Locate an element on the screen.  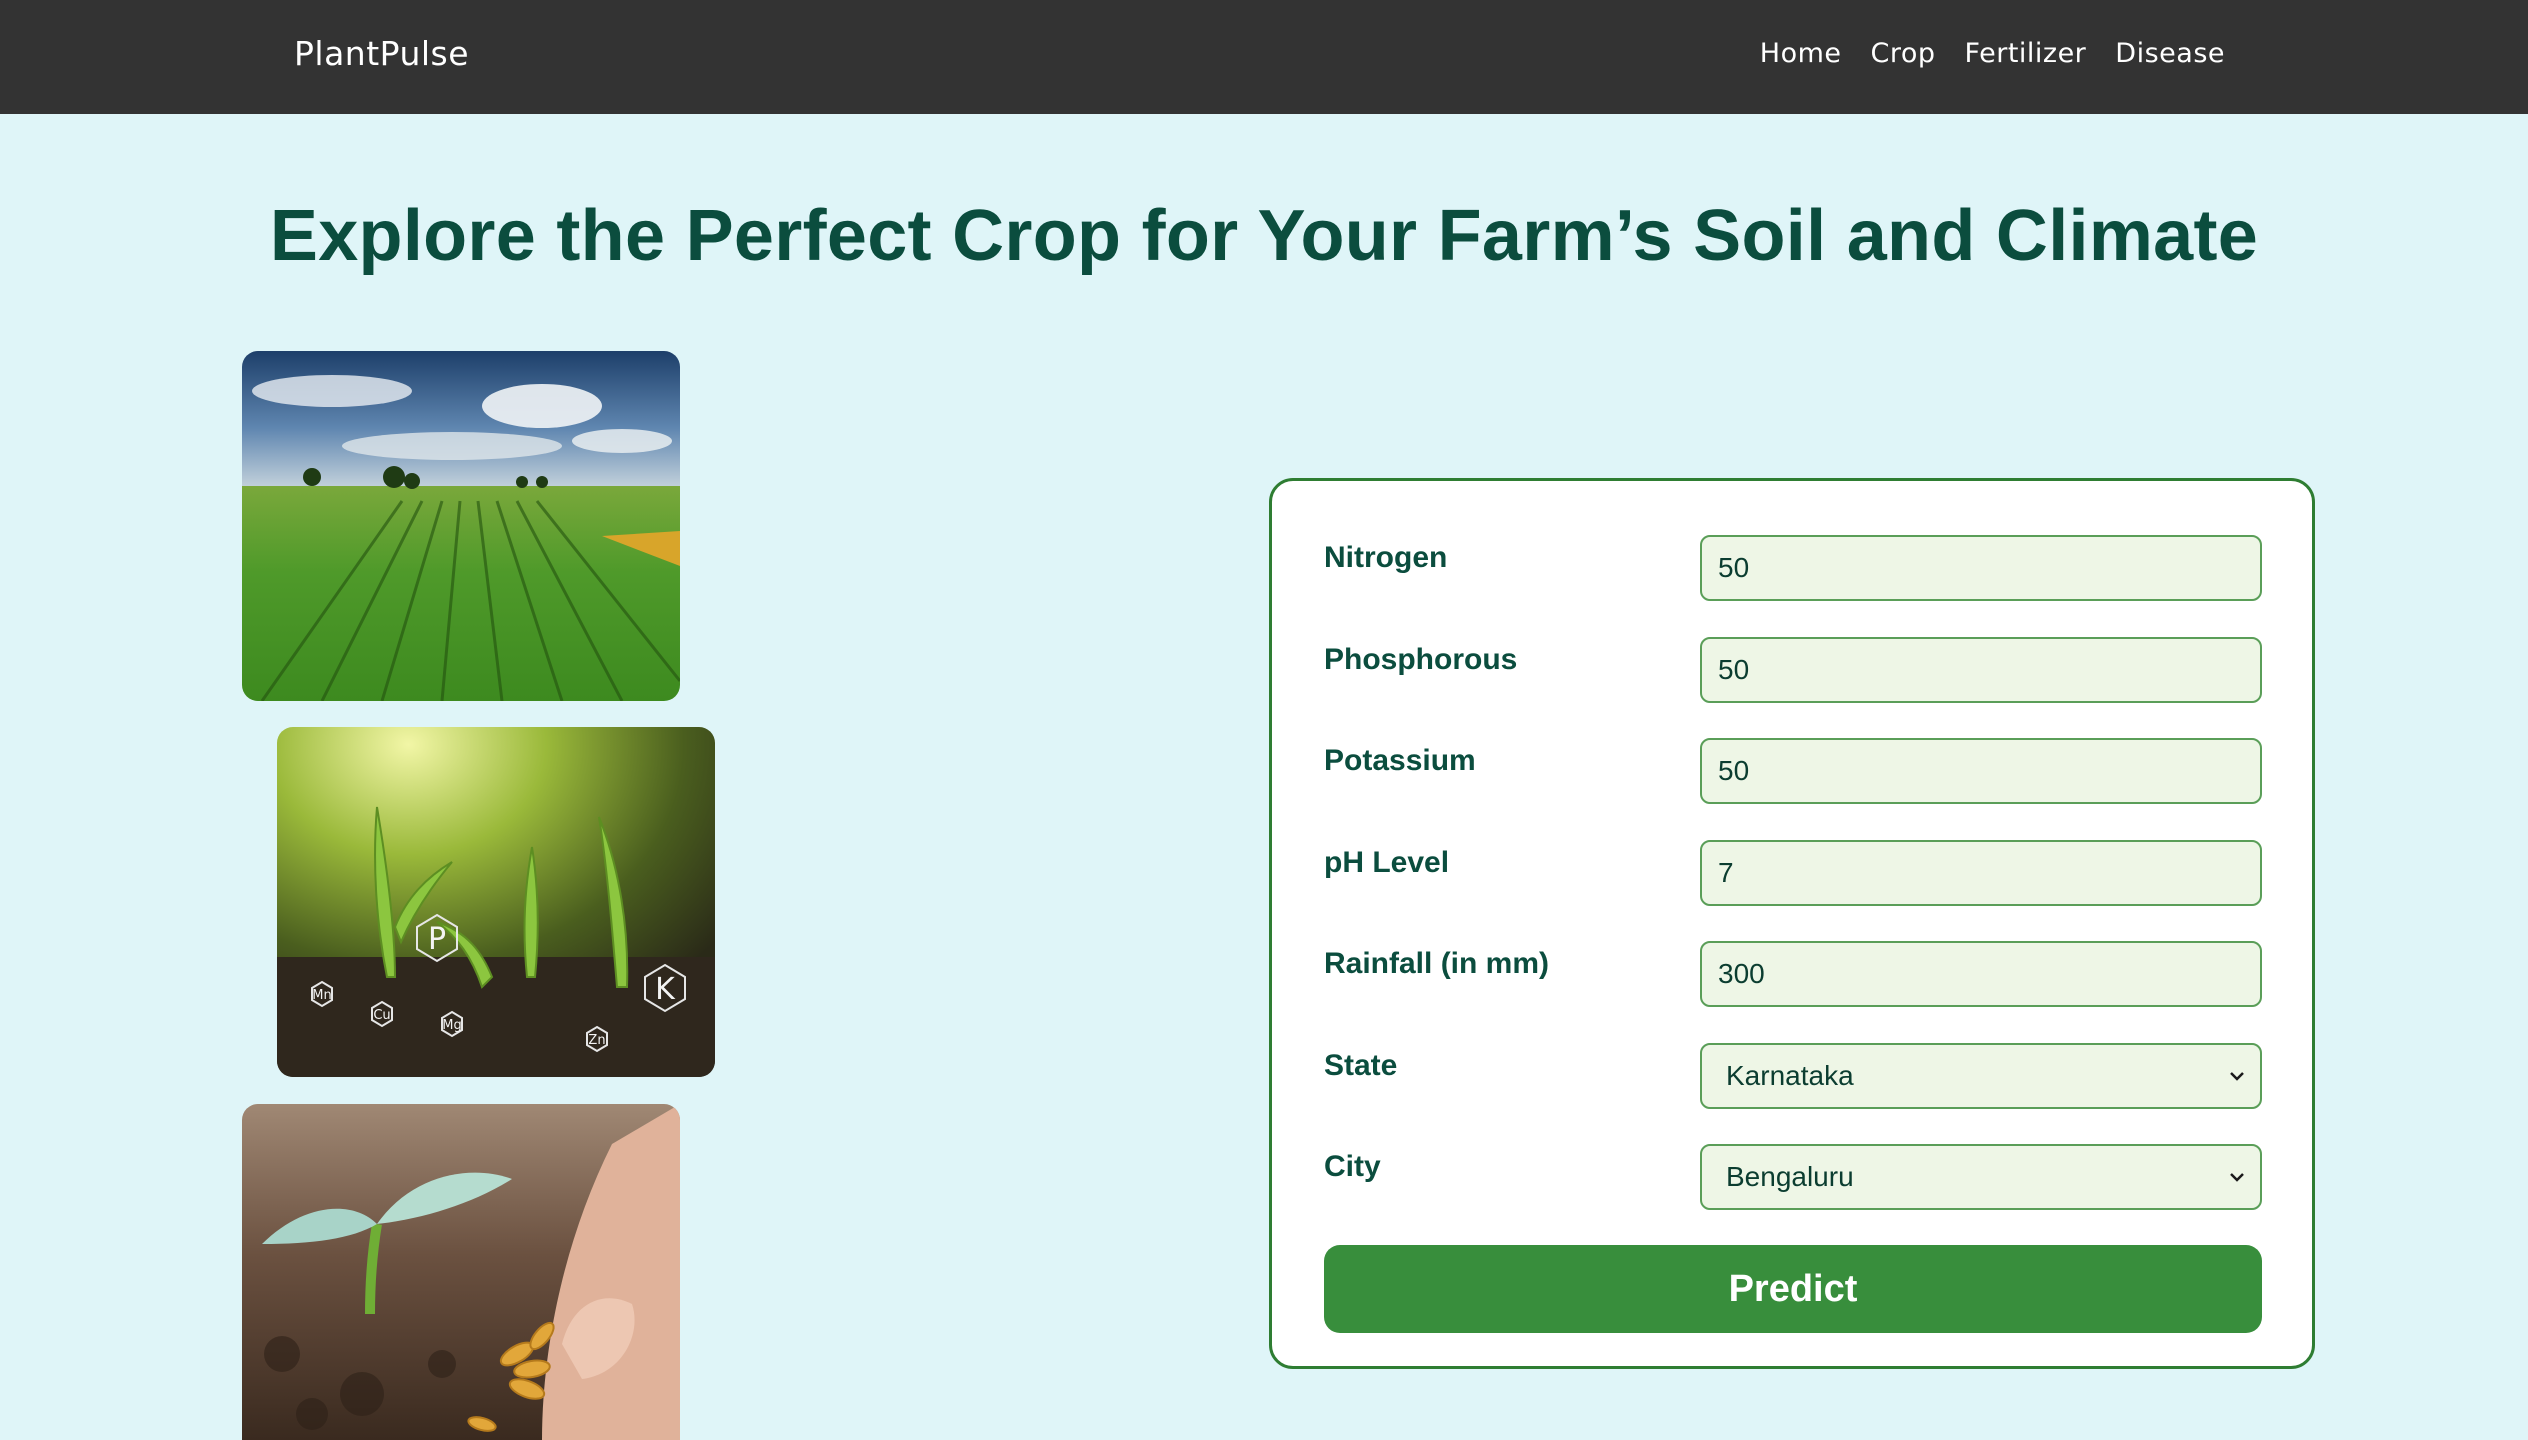
phosphorous-row: Phosphorous 50 is located at coordinates (1792, 670).